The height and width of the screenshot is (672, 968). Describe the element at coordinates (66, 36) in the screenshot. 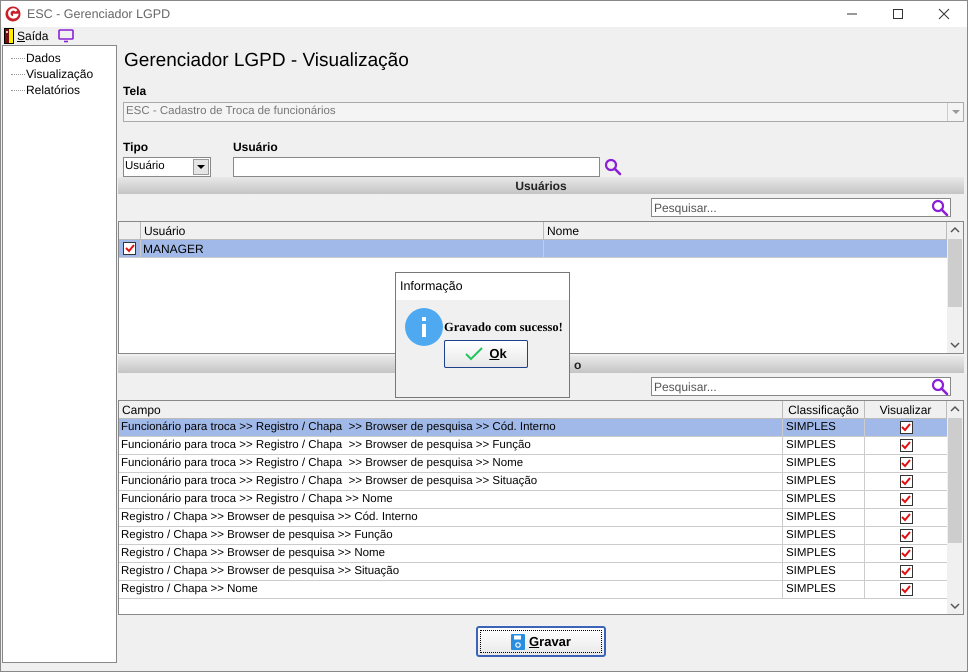

I see `monitor-button` at that location.